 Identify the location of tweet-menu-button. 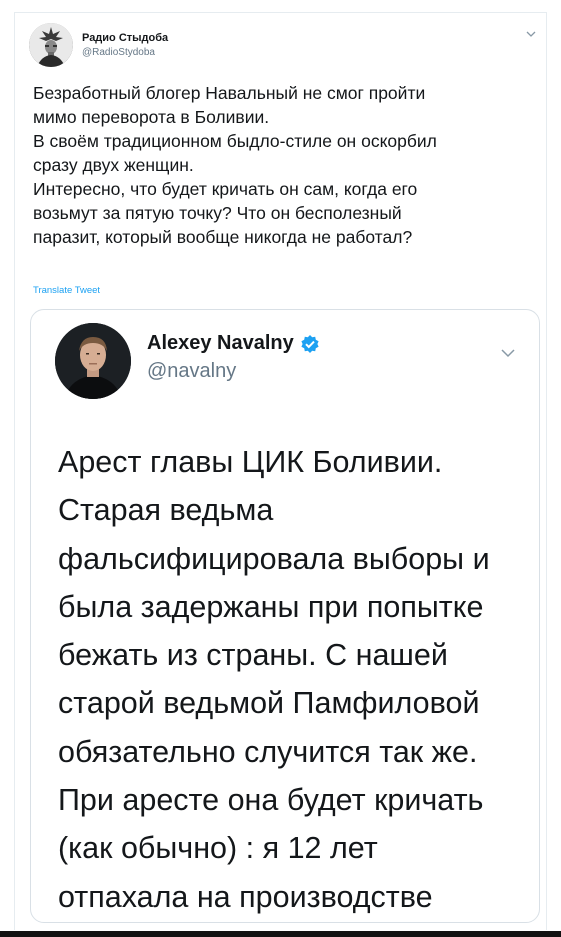
(531, 34).